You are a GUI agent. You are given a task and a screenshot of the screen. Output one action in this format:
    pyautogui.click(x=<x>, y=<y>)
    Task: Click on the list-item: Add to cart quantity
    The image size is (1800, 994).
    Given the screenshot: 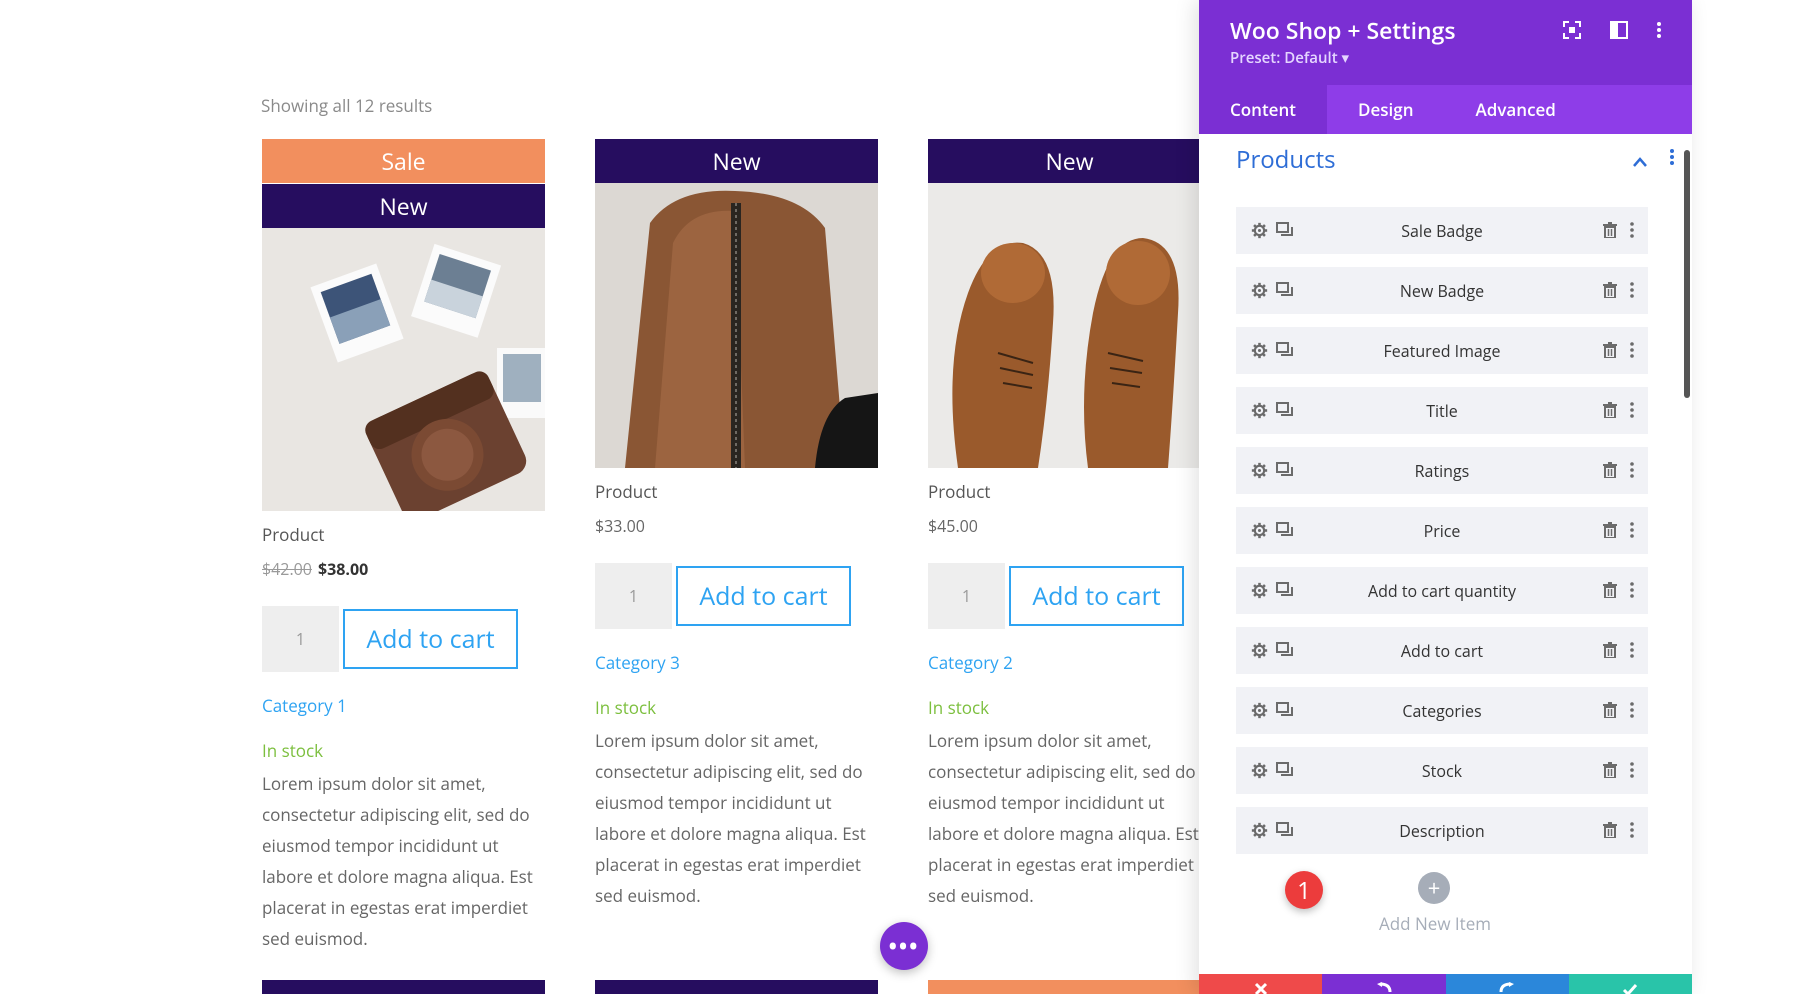 What is the action you would take?
    pyautogui.click(x=1442, y=590)
    